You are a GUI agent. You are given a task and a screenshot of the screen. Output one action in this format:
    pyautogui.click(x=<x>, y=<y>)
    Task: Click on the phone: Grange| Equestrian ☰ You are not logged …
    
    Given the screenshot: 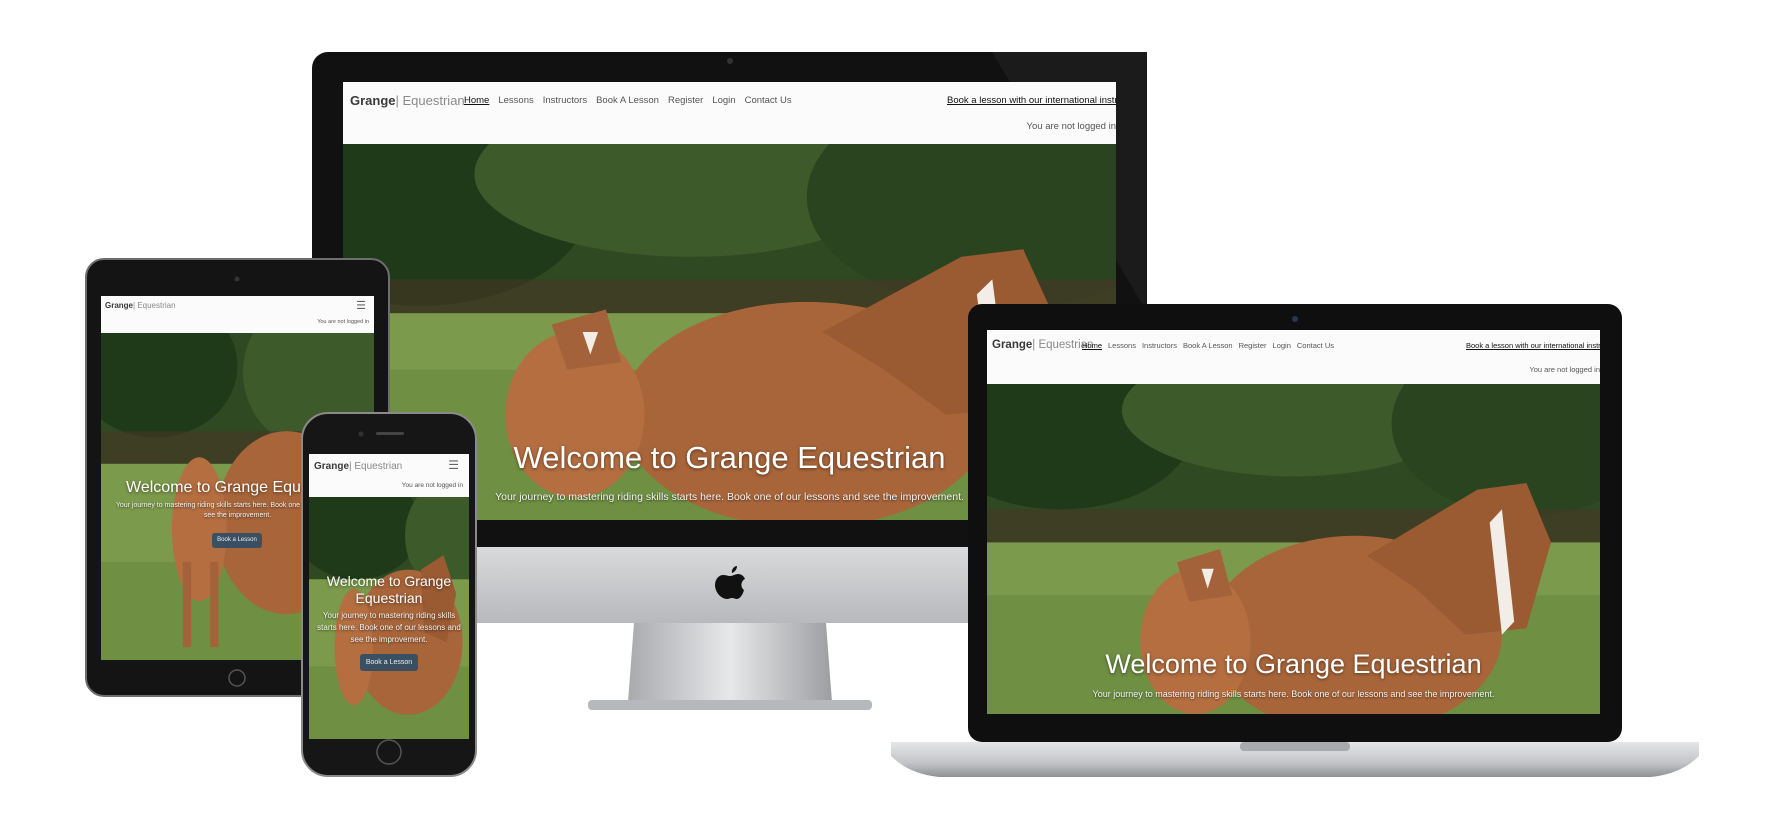 What is the action you would take?
    pyautogui.click(x=389, y=594)
    